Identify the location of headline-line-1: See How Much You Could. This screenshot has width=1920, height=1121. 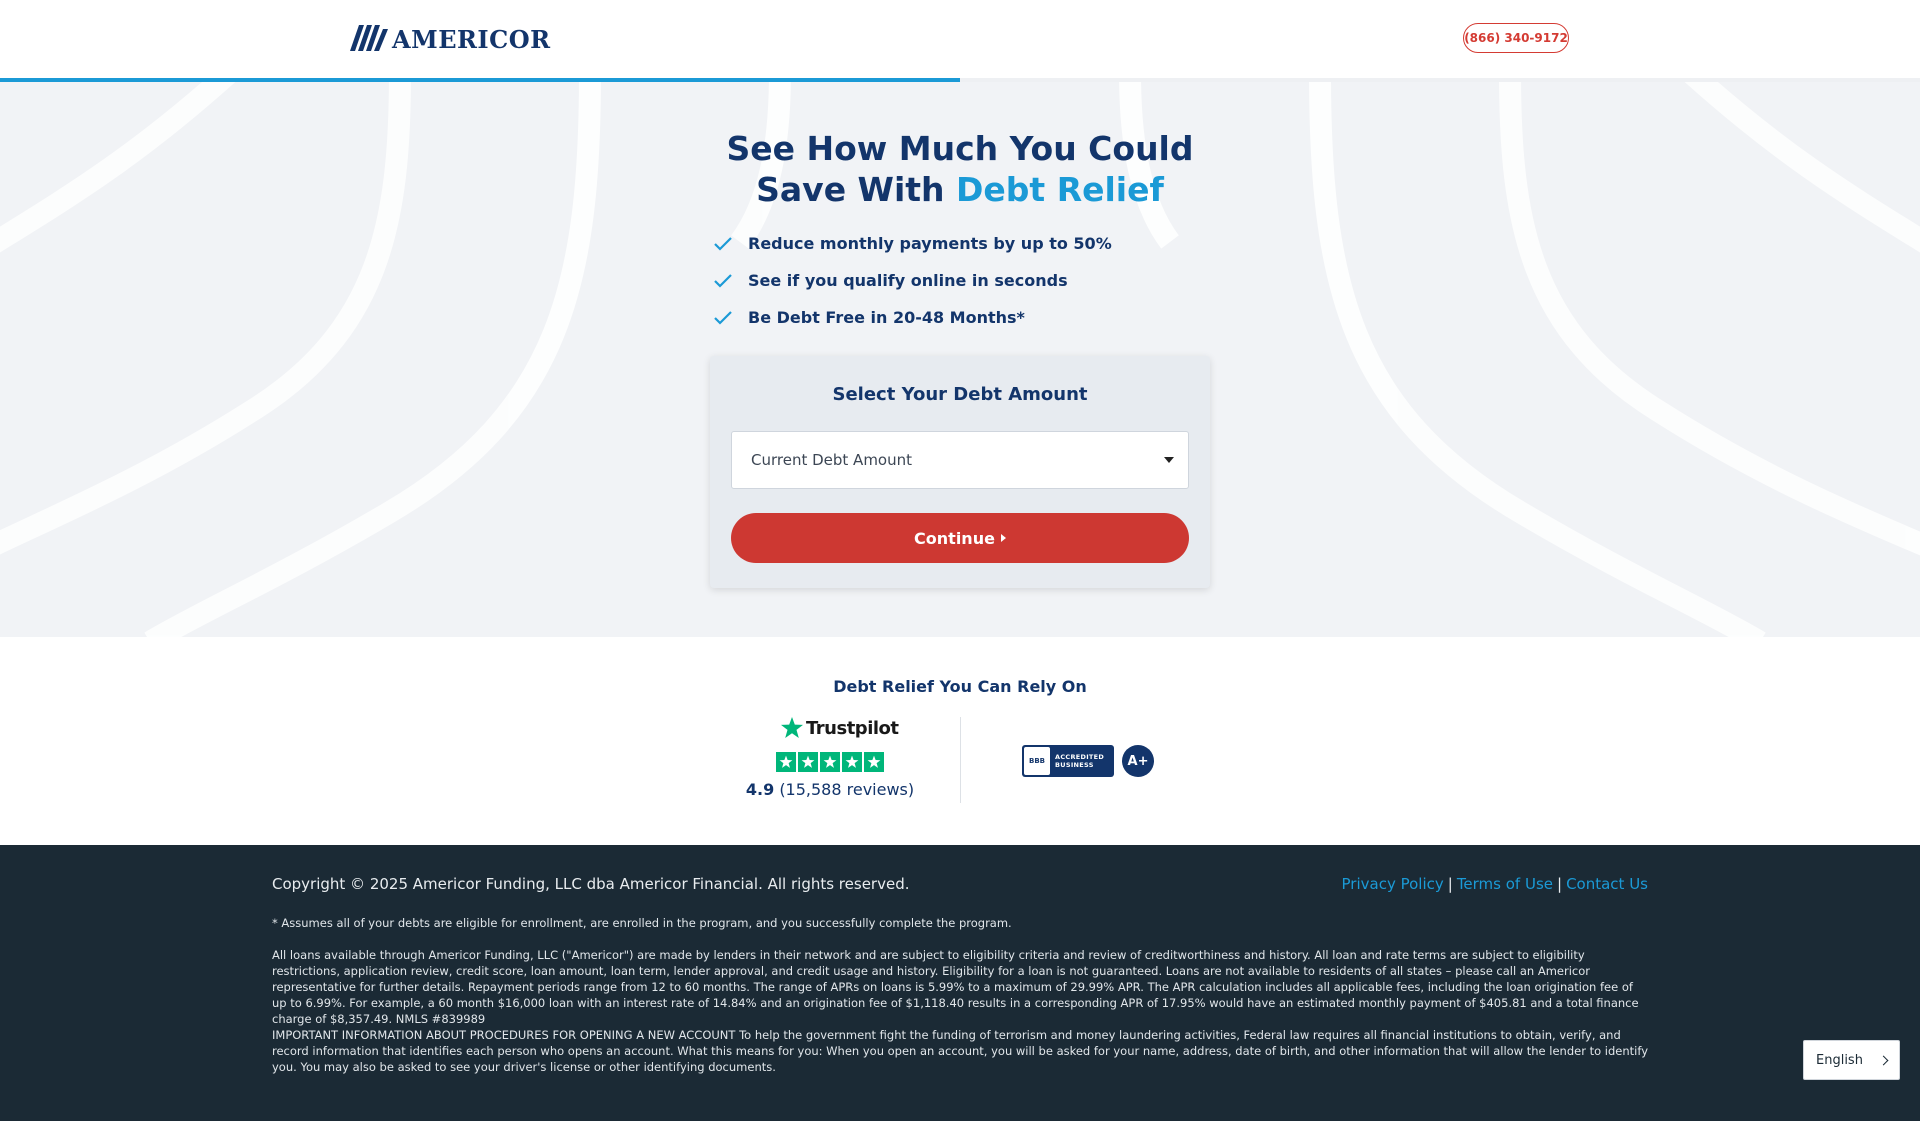
(960, 148).